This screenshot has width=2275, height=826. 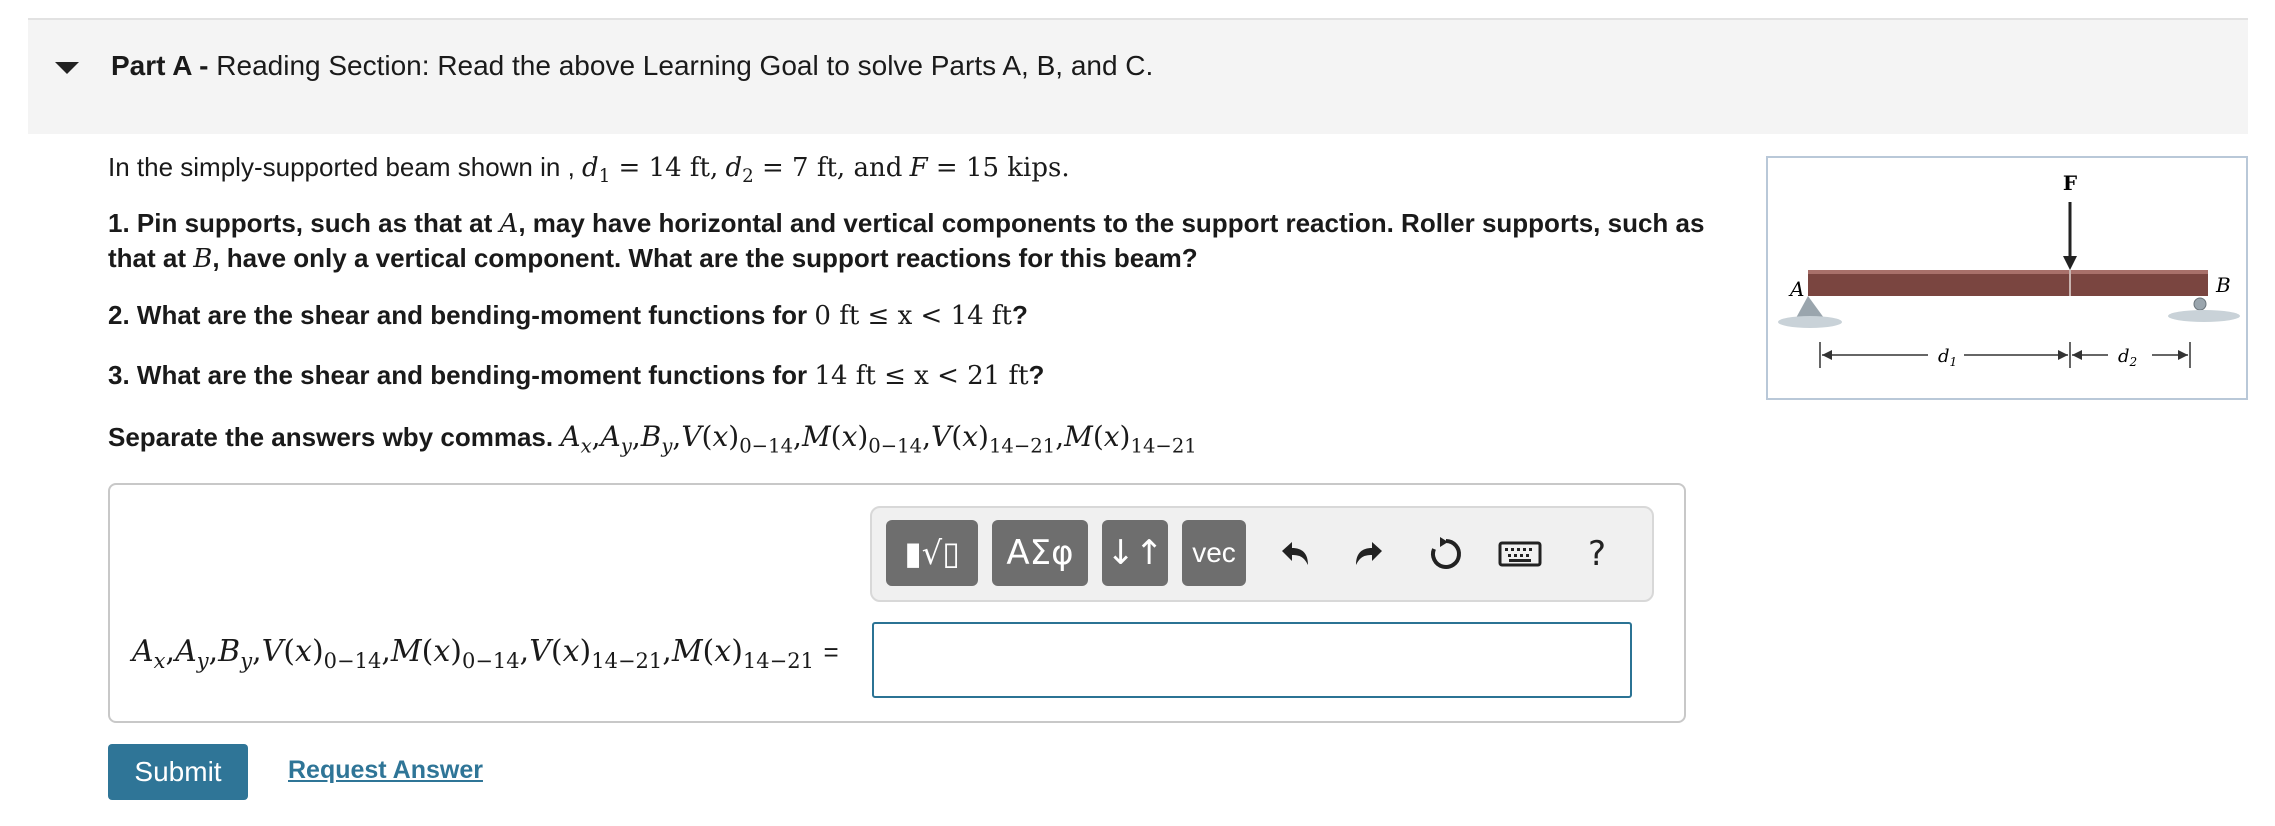 What do you see at coordinates (2200, 304) in the screenshot?
I see `roller-support` at bounding box center [2200, 304].